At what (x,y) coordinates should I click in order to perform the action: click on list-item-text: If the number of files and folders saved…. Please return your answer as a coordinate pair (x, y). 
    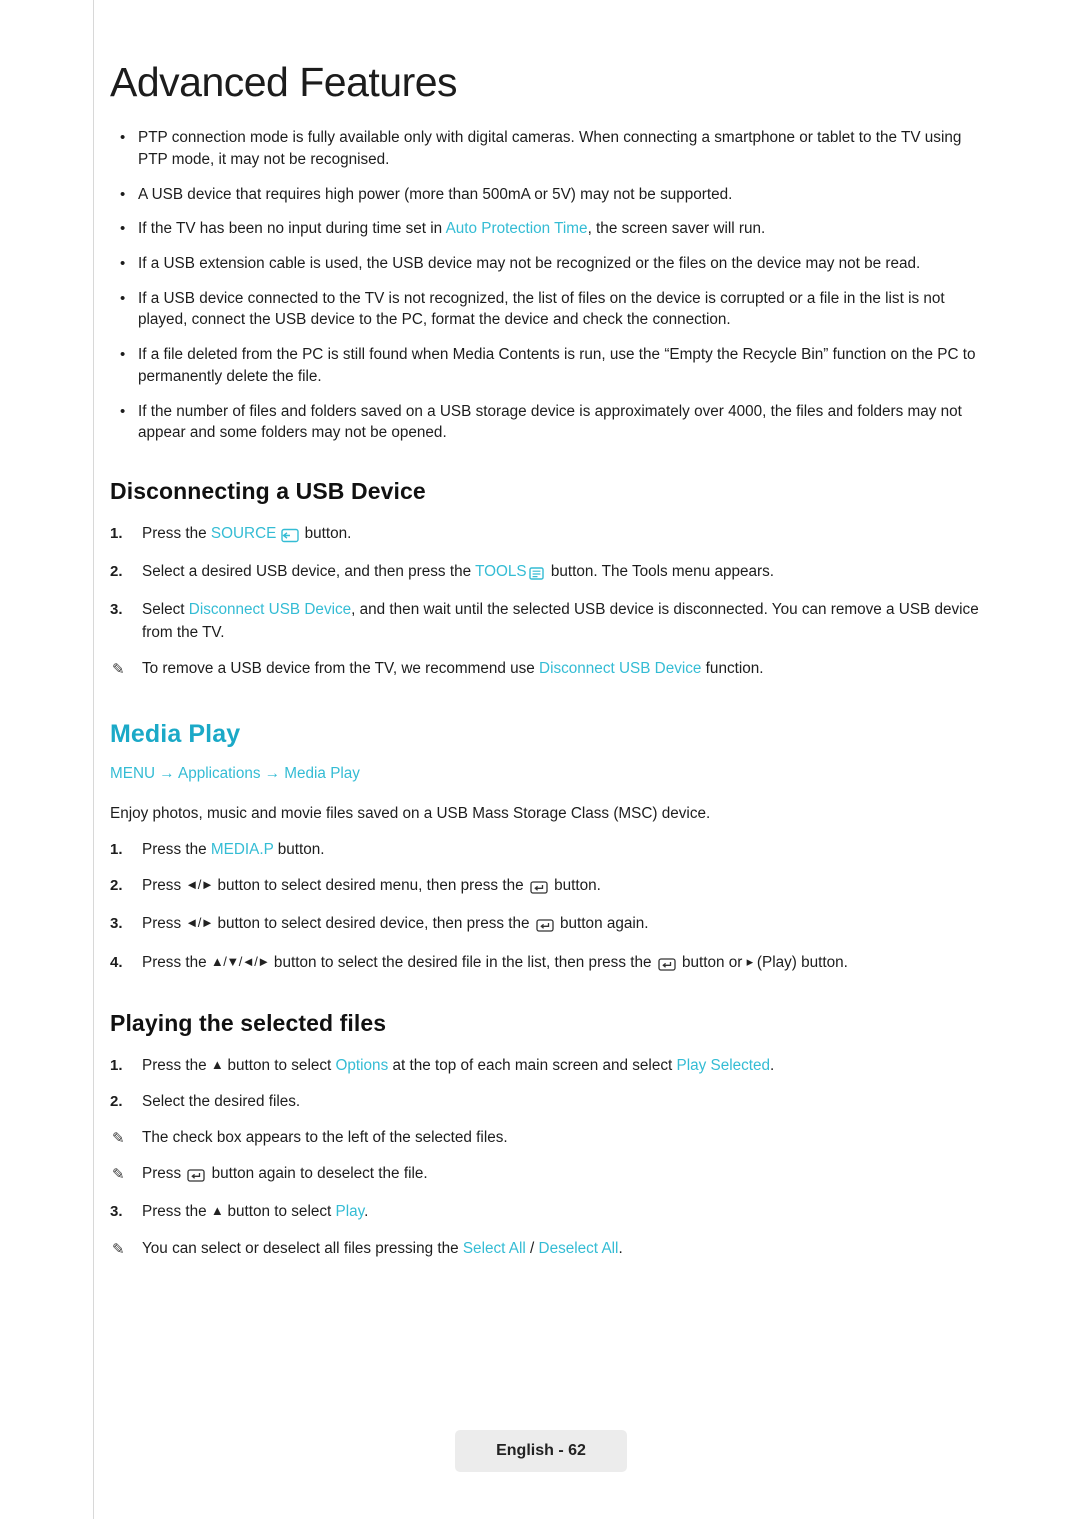
    Looking at the image, I should click on (550, 422).